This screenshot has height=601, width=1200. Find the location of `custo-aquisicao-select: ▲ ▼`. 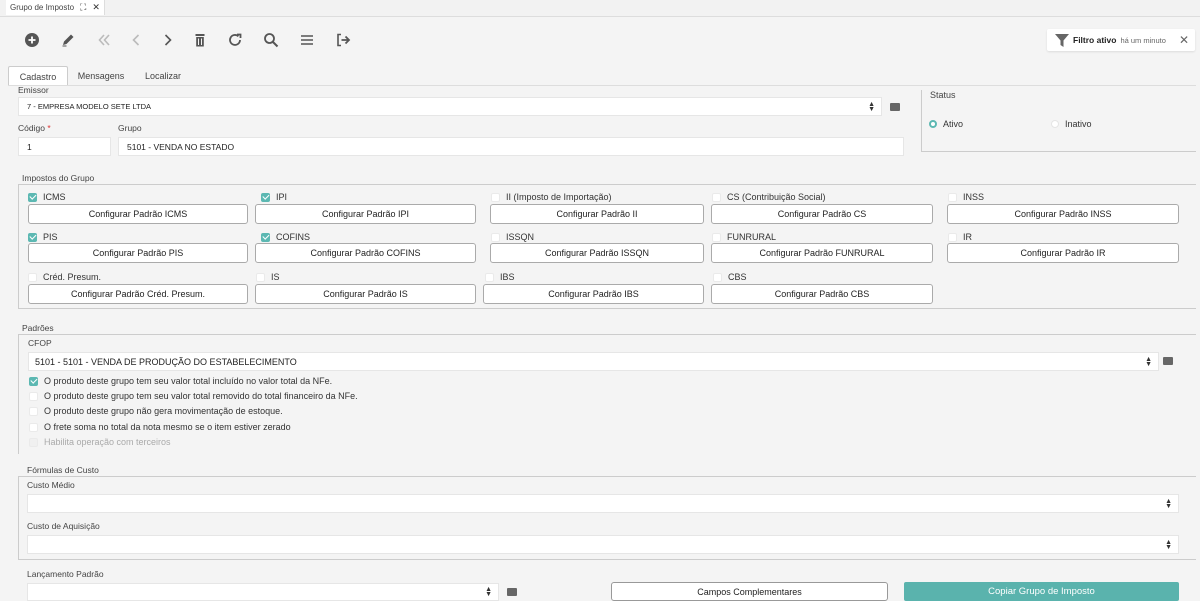

custo-aquisicao-select: ▲ ▼ is located at coordinates (603, 544).